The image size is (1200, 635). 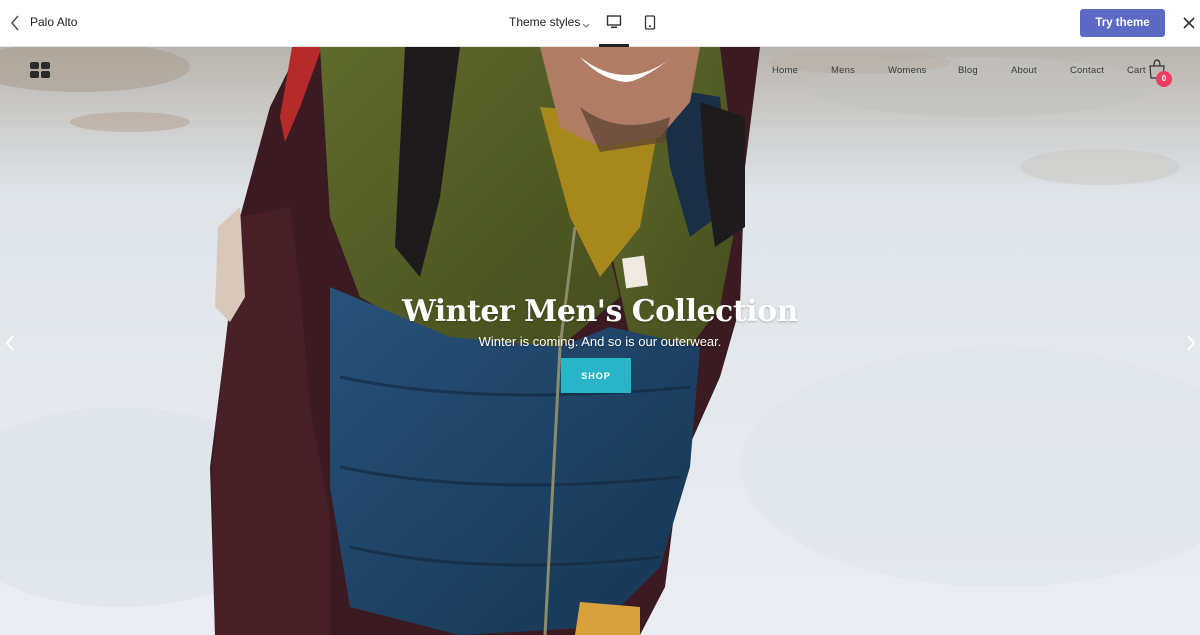 I want to click on try-theme-button: Try theme, so click(x=1122, y=23).